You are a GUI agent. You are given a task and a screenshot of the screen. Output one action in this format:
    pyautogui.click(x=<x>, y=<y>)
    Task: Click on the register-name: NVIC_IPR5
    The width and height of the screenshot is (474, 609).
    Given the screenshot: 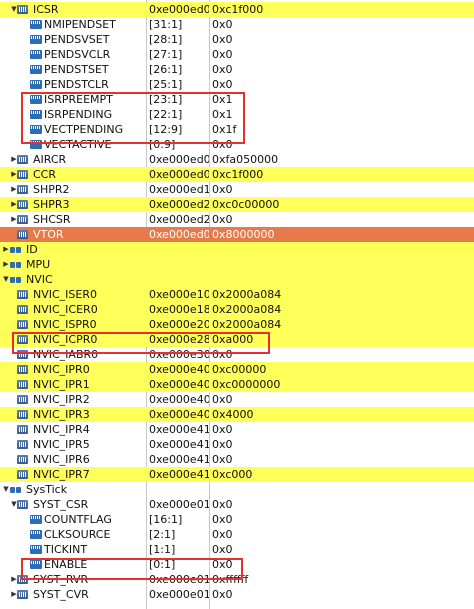 What is the action you would take?
    pyautogui.click(x=61, y=444)
    